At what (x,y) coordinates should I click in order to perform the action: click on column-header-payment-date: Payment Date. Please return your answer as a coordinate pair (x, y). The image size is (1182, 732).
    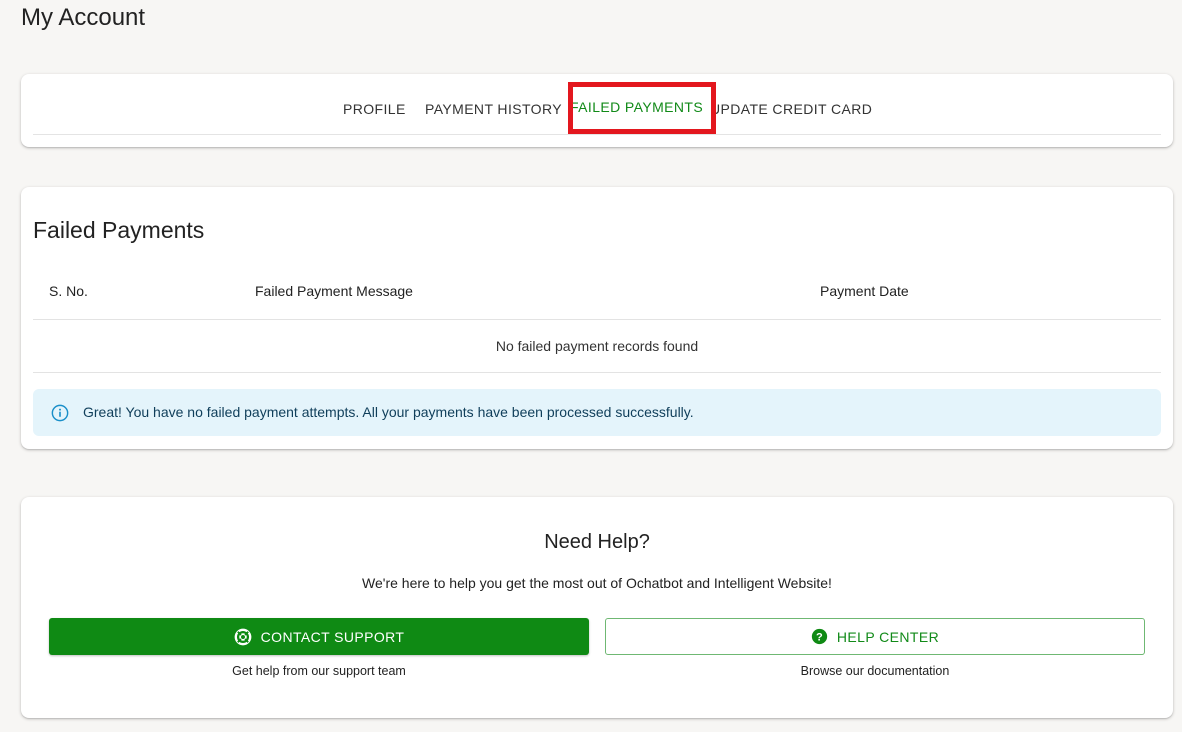
    Looking at the image, I should click on (864, 291).